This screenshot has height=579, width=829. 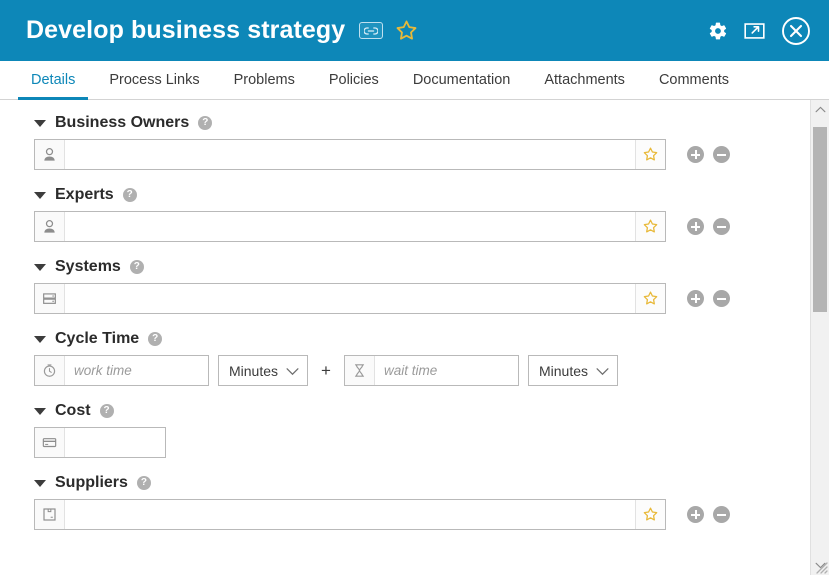 I want to click on systems-add-button, so click(x=695, y=298).